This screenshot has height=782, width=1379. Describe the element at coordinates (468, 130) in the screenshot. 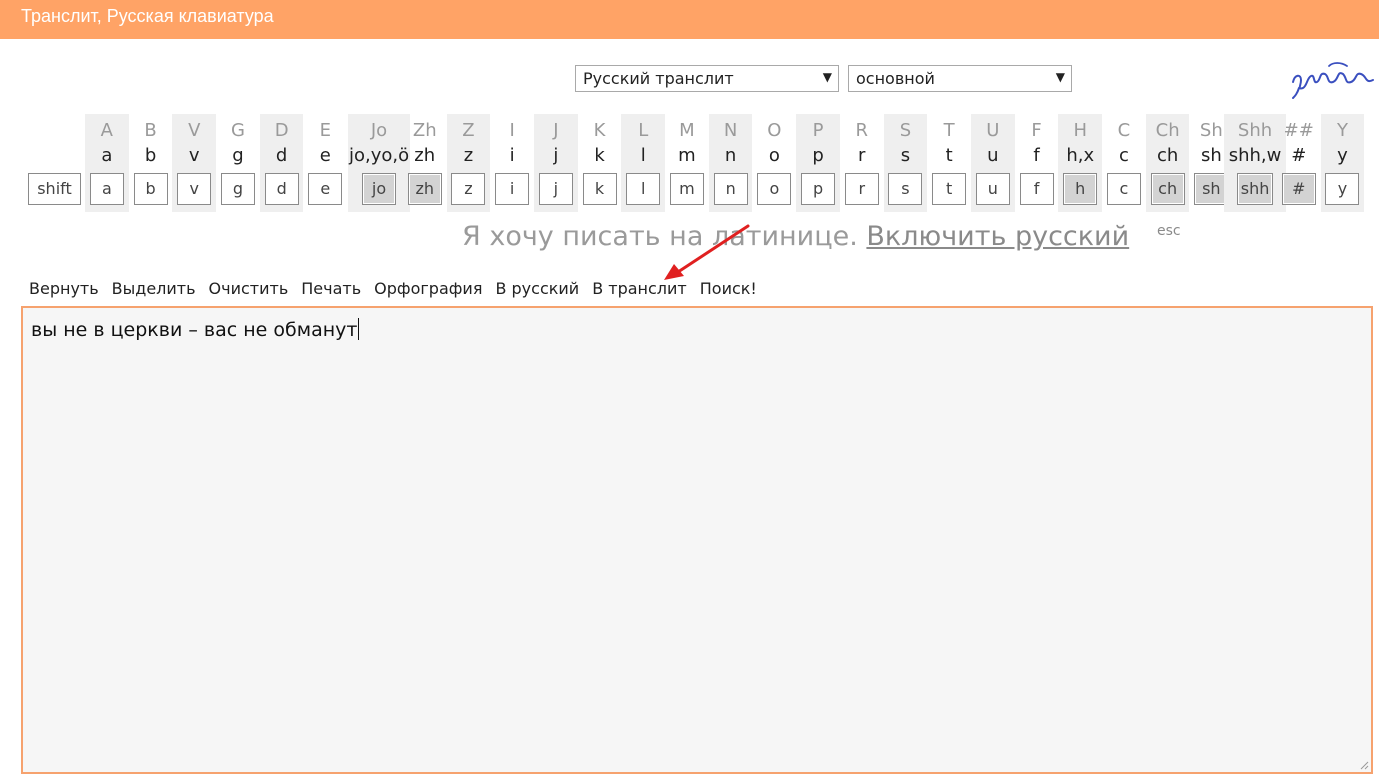

I see `key-uppercase-label: Z` at that location.